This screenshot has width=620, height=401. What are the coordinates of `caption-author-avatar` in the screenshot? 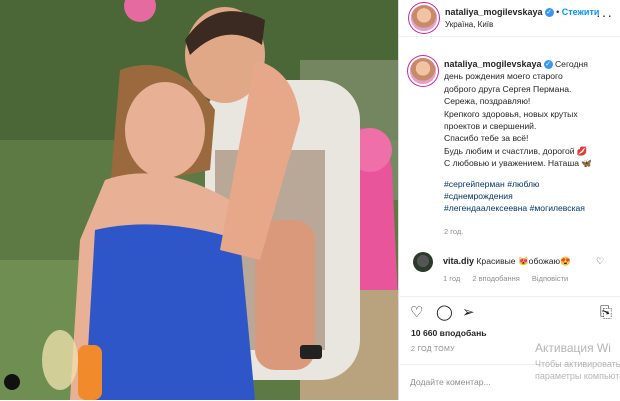 It's located at (423, 71).